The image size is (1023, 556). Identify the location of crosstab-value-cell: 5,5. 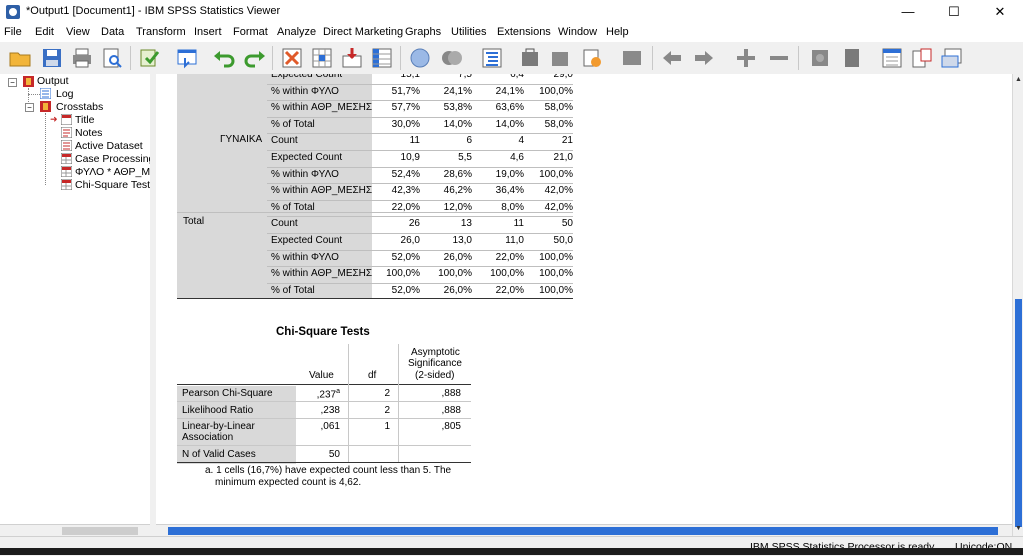
(465, 157).